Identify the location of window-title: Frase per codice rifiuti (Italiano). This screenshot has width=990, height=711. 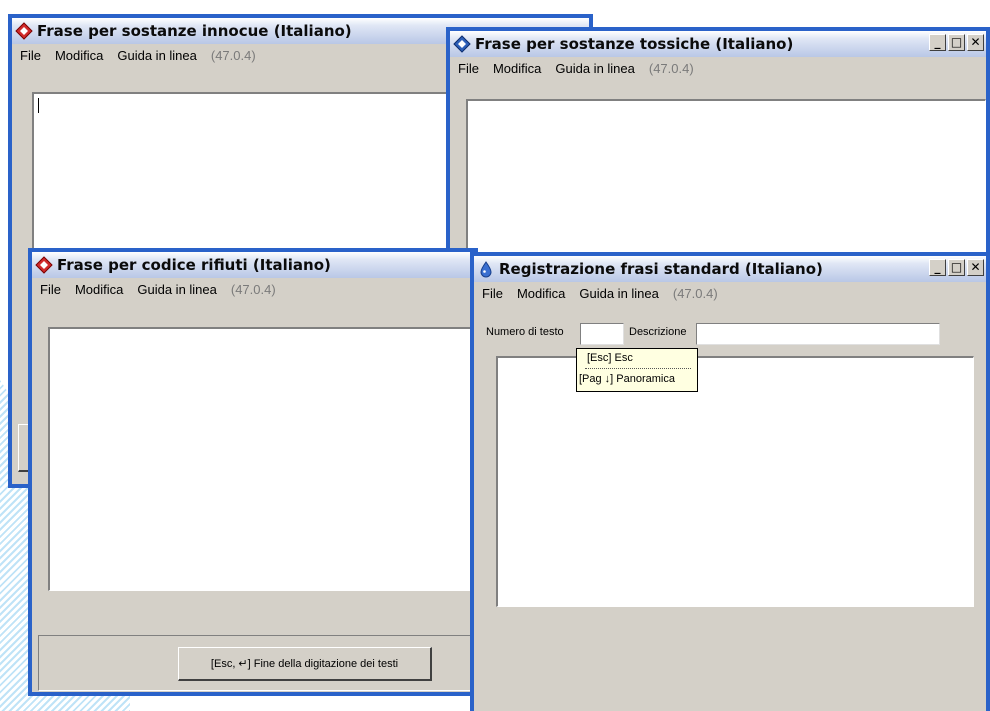
(194, 265).